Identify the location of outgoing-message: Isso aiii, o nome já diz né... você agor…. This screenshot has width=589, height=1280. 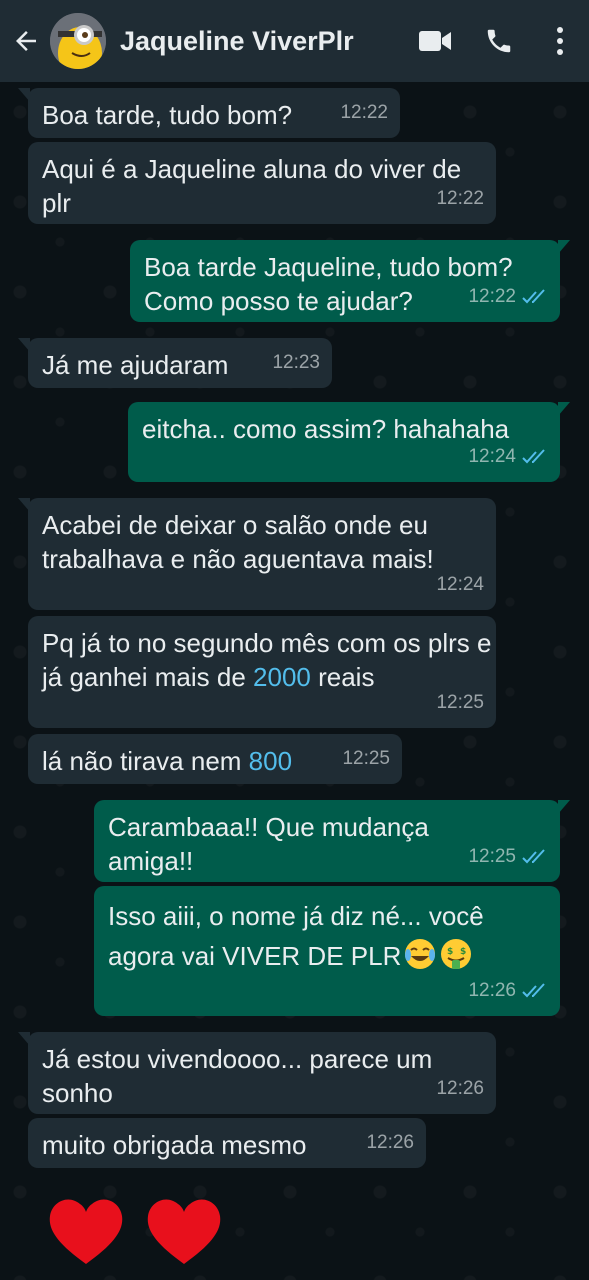
(327, 951).